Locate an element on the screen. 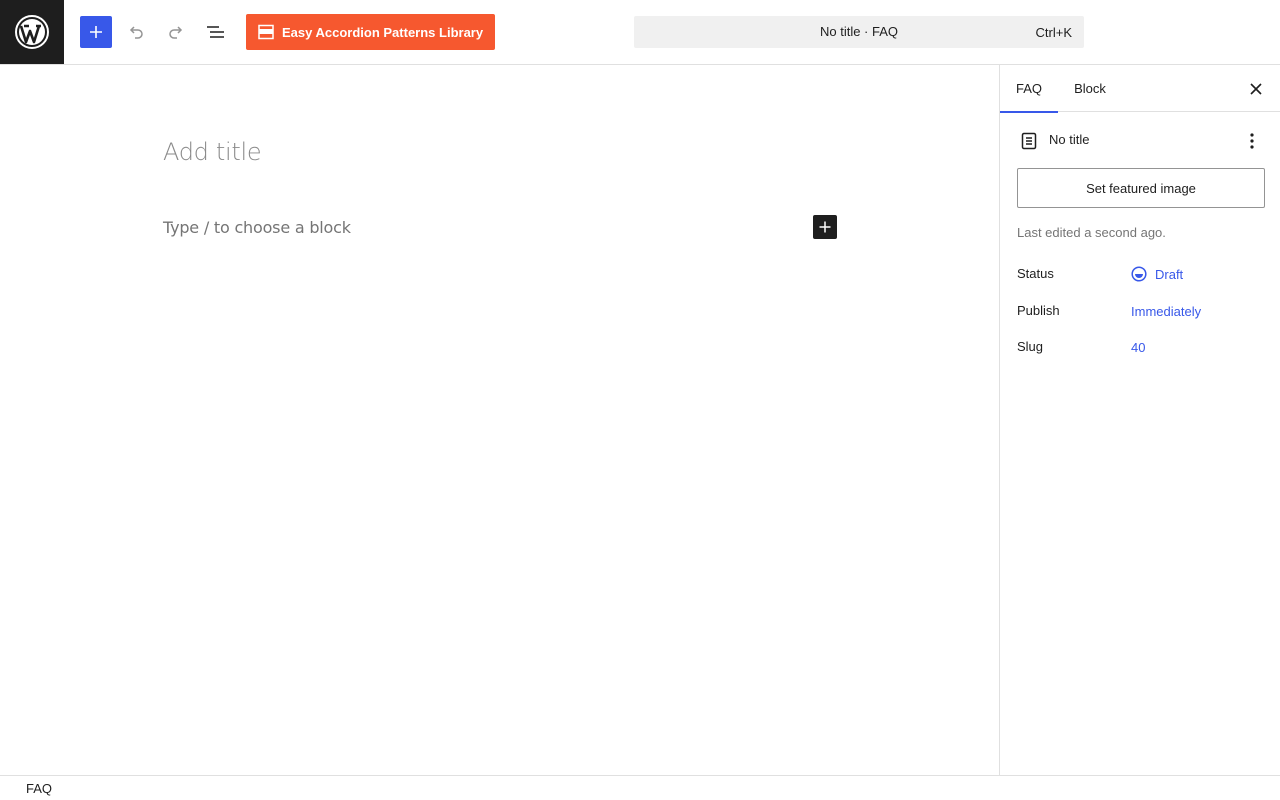  redo-button is located at coordinates (176, 32).